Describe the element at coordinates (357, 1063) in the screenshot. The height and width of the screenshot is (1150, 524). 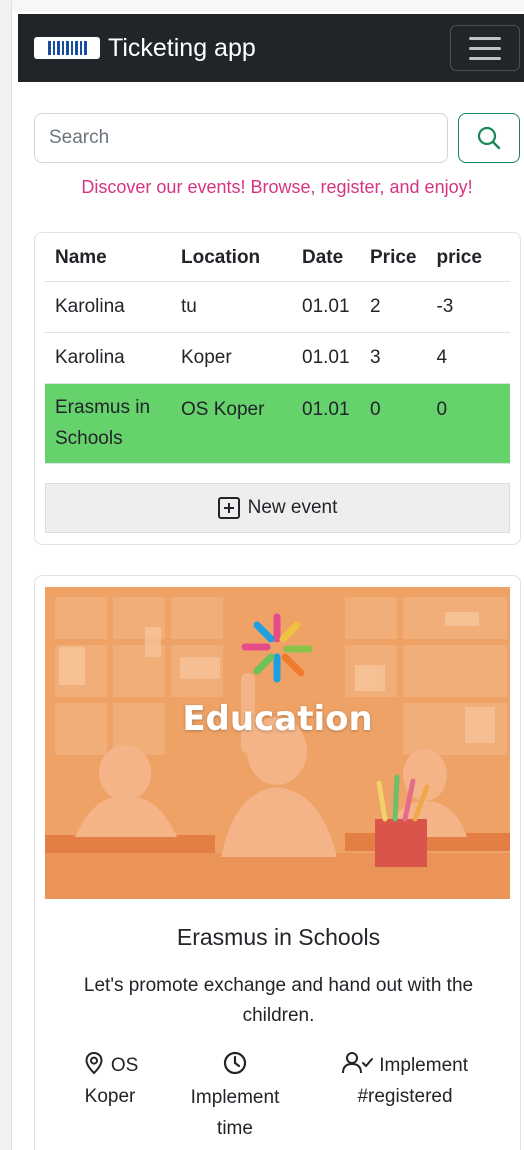
I see `person-check-icon` at that location.